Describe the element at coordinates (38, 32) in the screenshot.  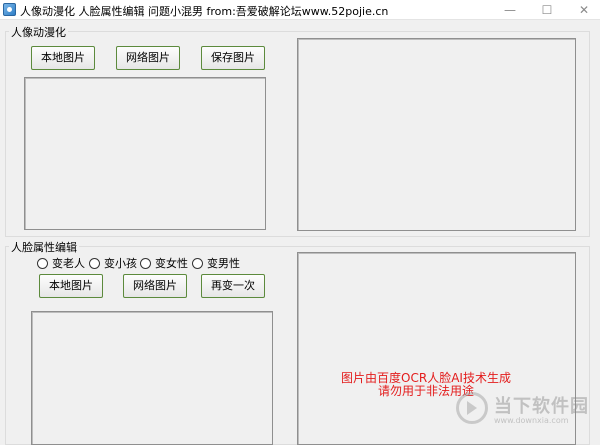
I see `anime-group-label: 人像动漫化` at that location.